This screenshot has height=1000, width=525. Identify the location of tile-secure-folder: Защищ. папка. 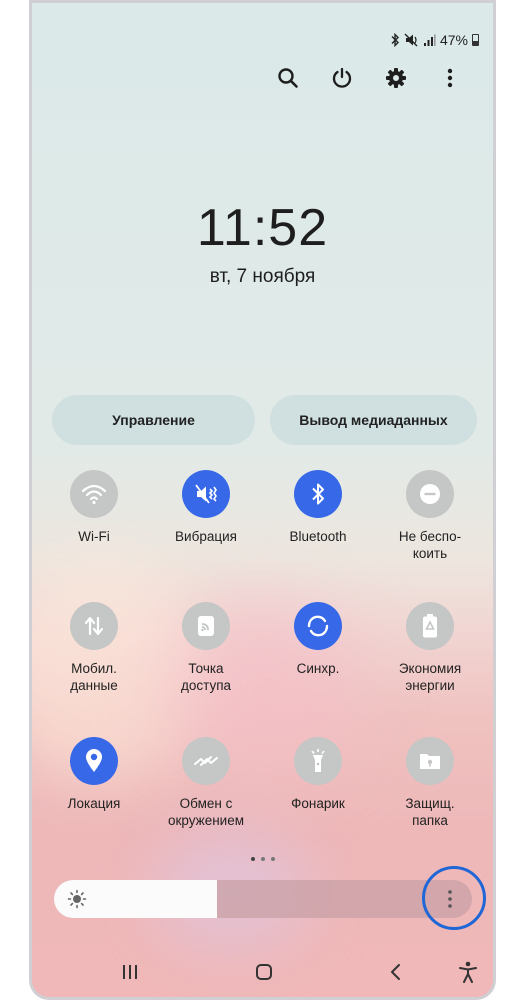
(430, 783).